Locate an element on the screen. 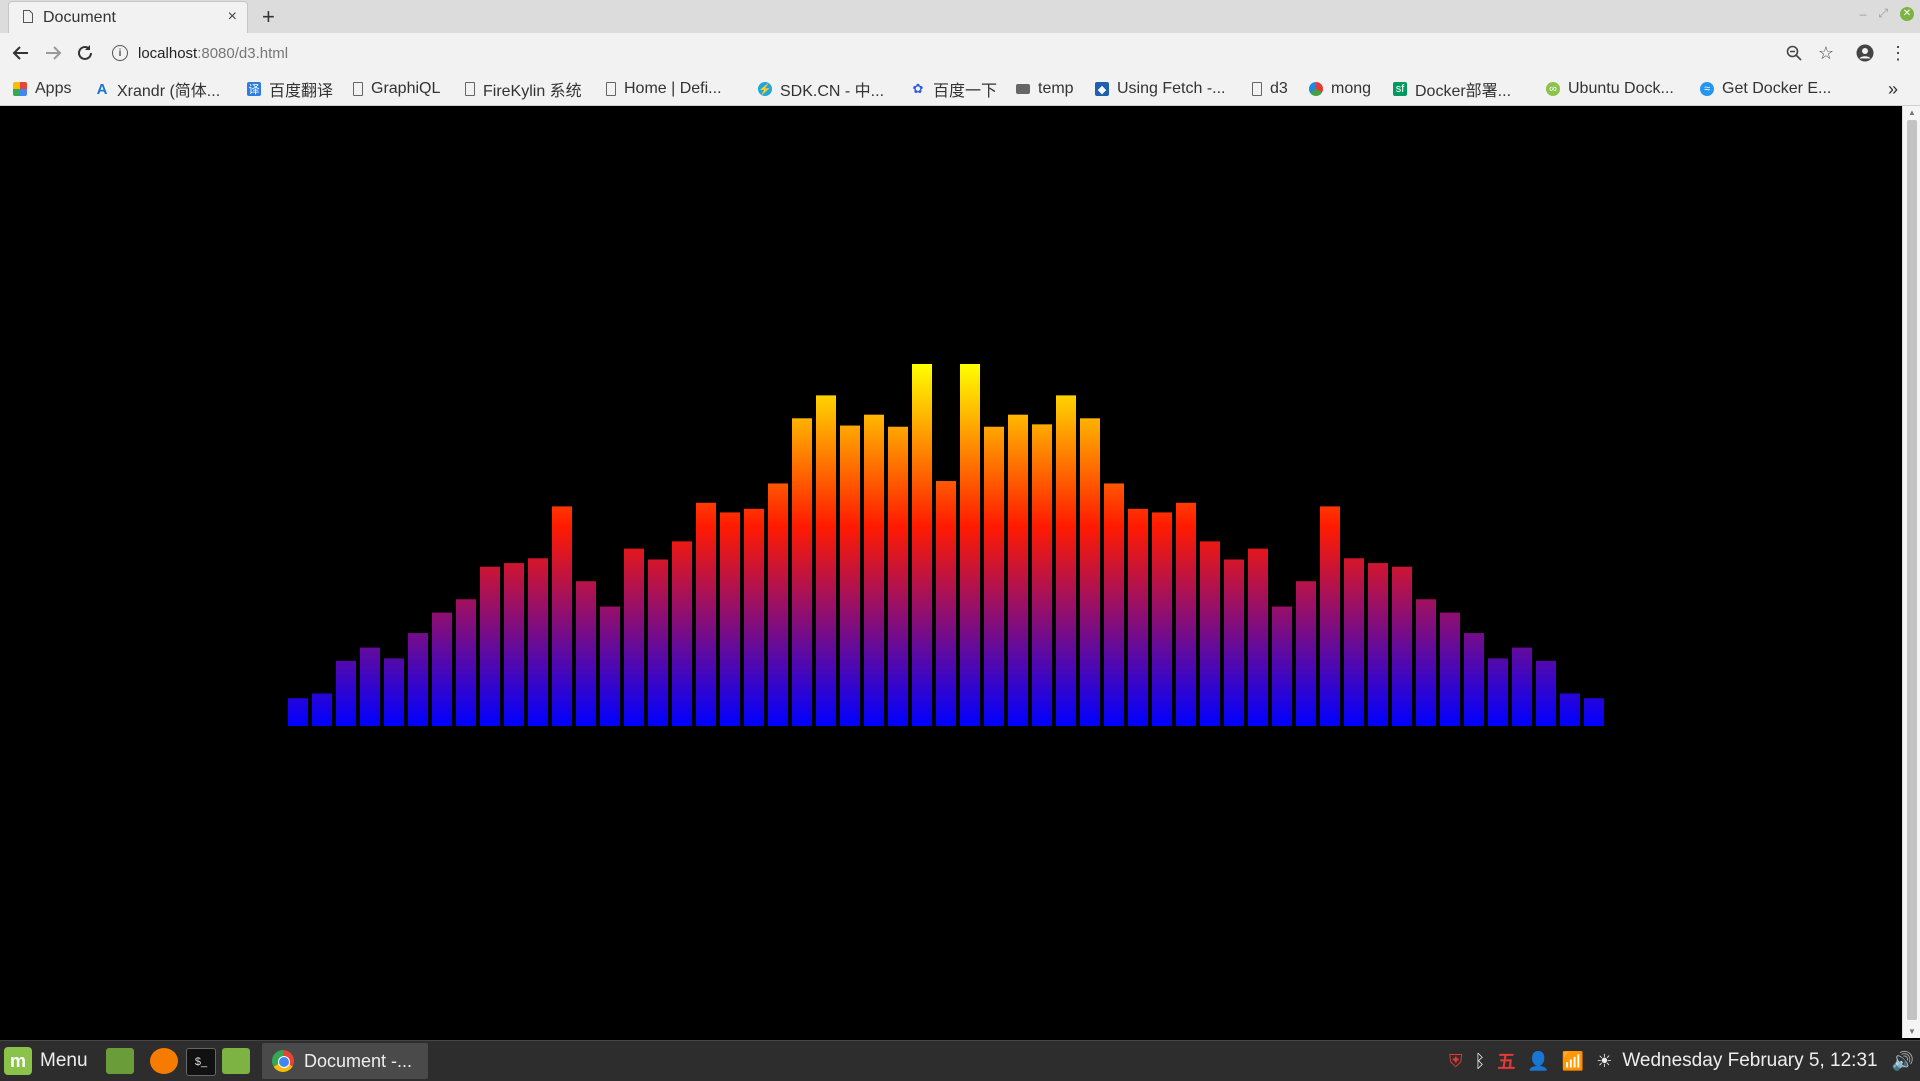 The image size is (1920, 1081). security-shield-icon: ⛨ is located at coordinates (1456, 1061).